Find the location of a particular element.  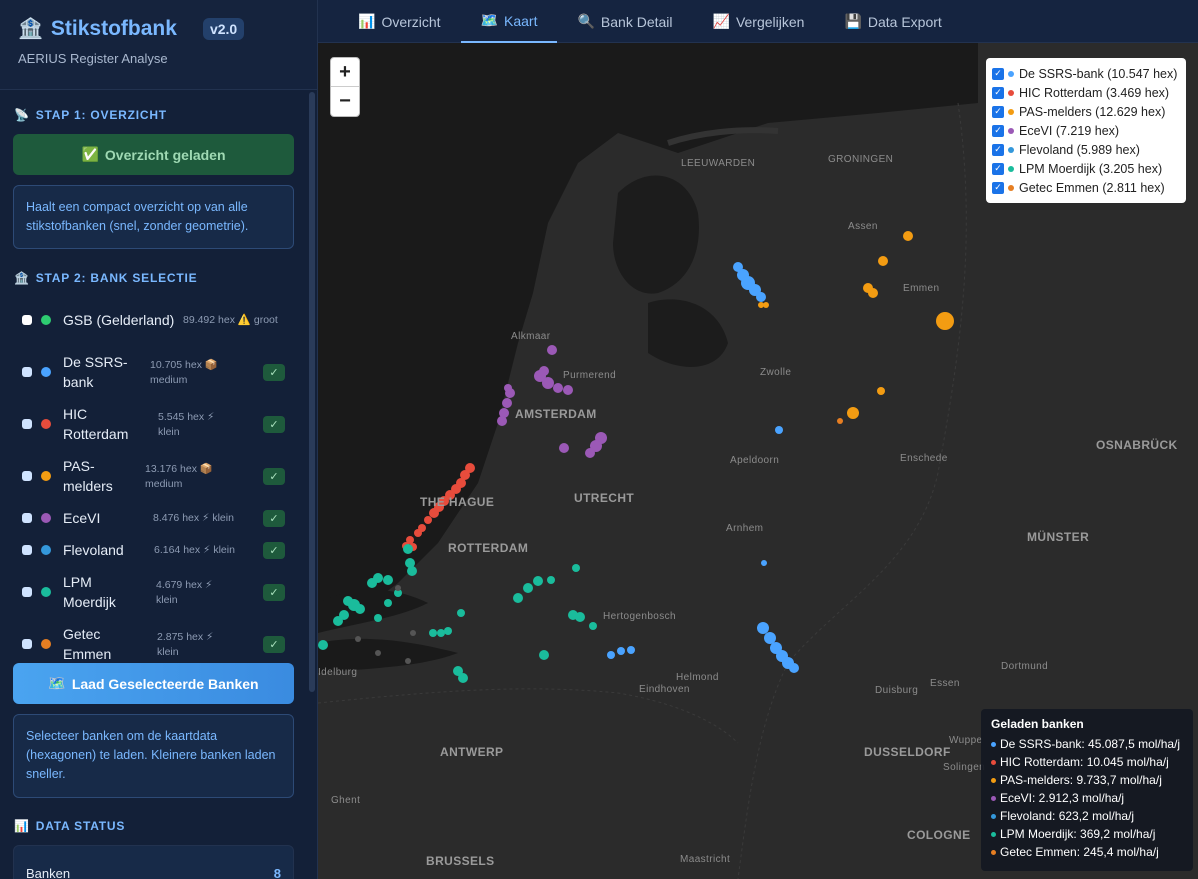

zoom-out-button: − is located at coordinates (345, 101).